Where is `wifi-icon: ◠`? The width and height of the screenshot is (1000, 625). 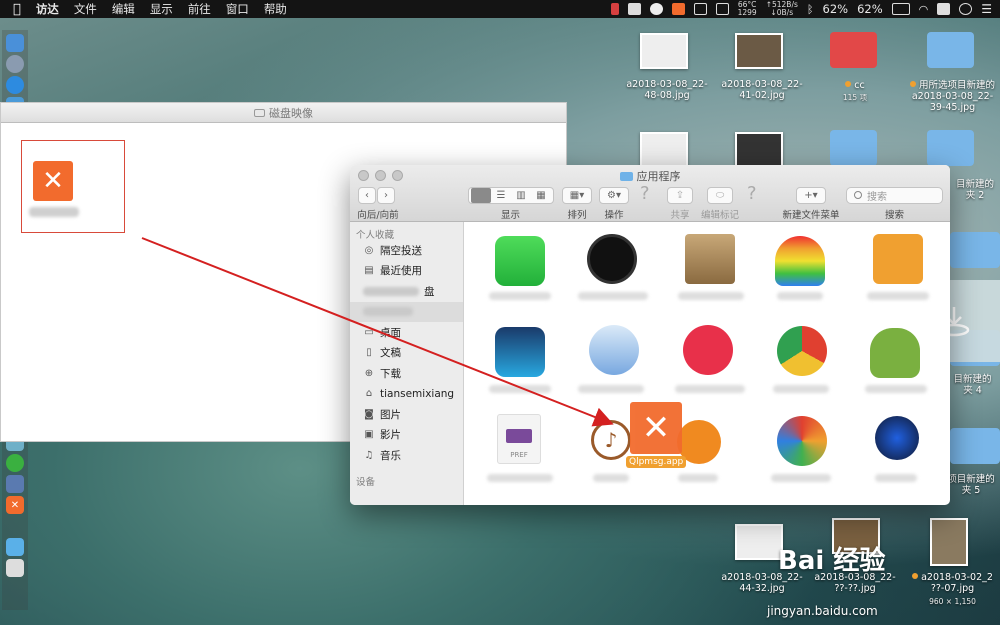 wifi-icon: ◠ is located at coordinates (924, 9).